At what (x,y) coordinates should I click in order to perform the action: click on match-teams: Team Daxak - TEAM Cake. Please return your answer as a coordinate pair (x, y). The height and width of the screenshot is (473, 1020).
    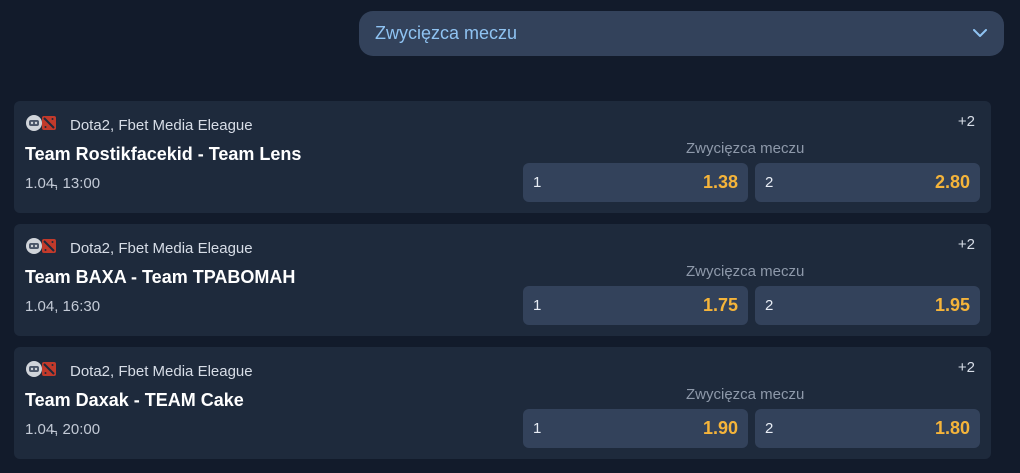
    Looking at the image, I should click on (134, 400).